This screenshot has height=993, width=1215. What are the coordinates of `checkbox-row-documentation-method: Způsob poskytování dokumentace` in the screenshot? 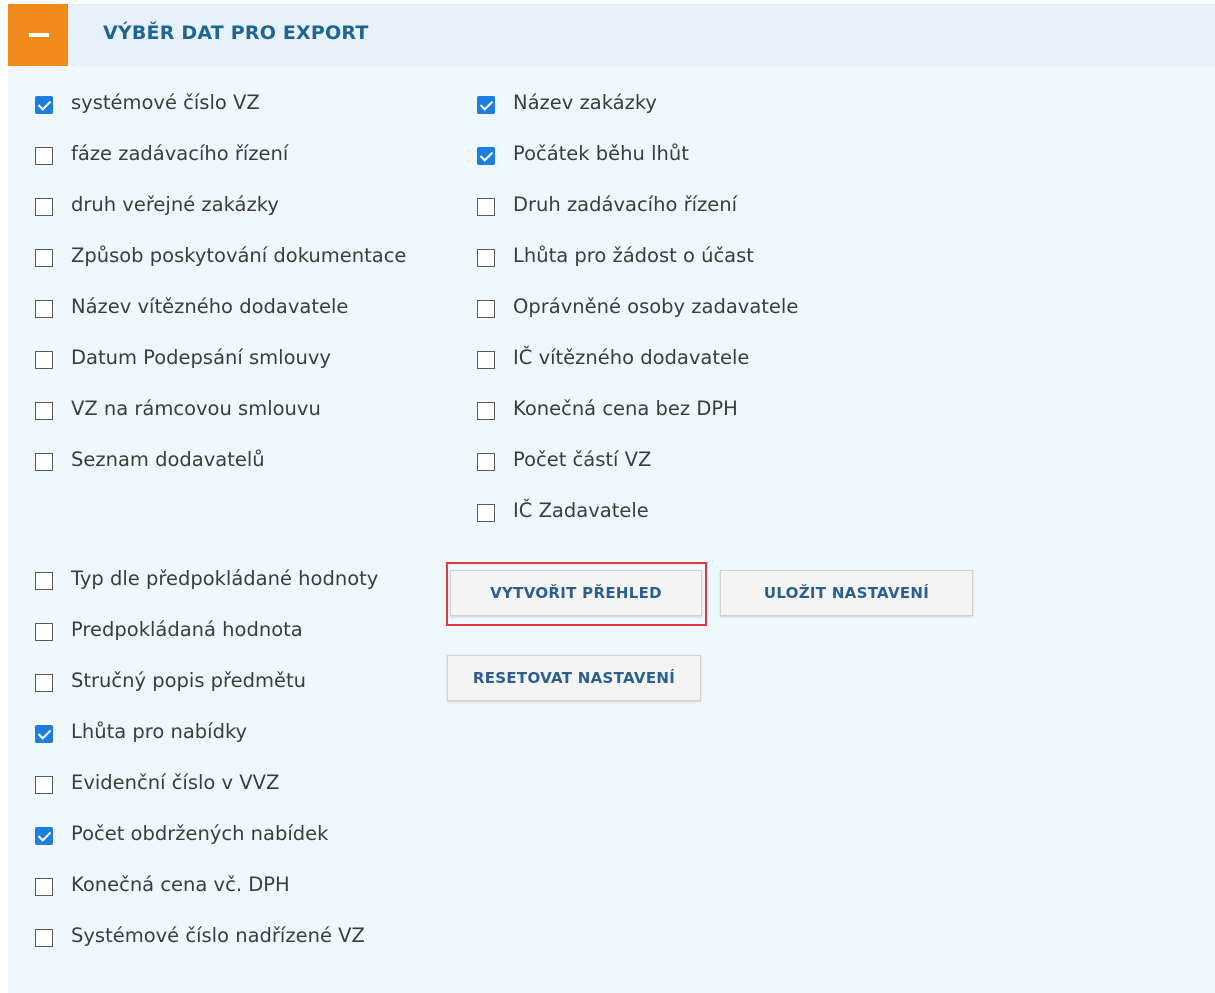 It's located at (220, 255).